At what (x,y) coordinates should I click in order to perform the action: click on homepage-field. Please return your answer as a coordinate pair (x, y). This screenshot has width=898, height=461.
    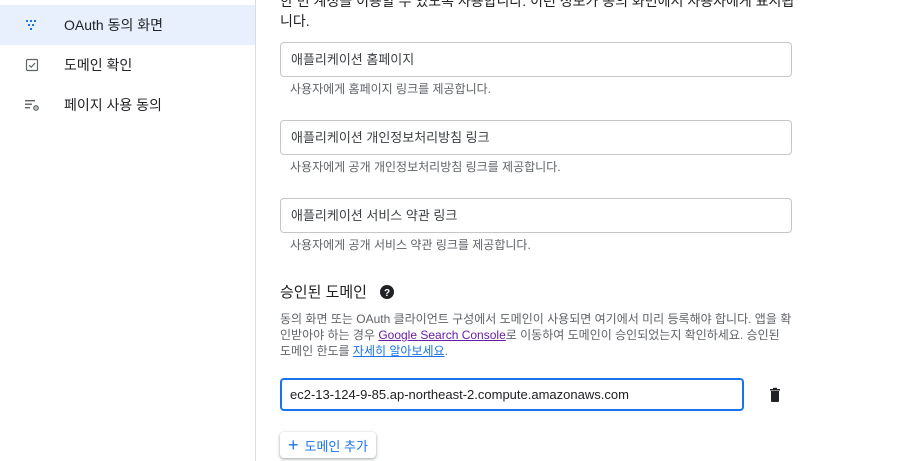
    Looking at the image, I should click on (536, 59).